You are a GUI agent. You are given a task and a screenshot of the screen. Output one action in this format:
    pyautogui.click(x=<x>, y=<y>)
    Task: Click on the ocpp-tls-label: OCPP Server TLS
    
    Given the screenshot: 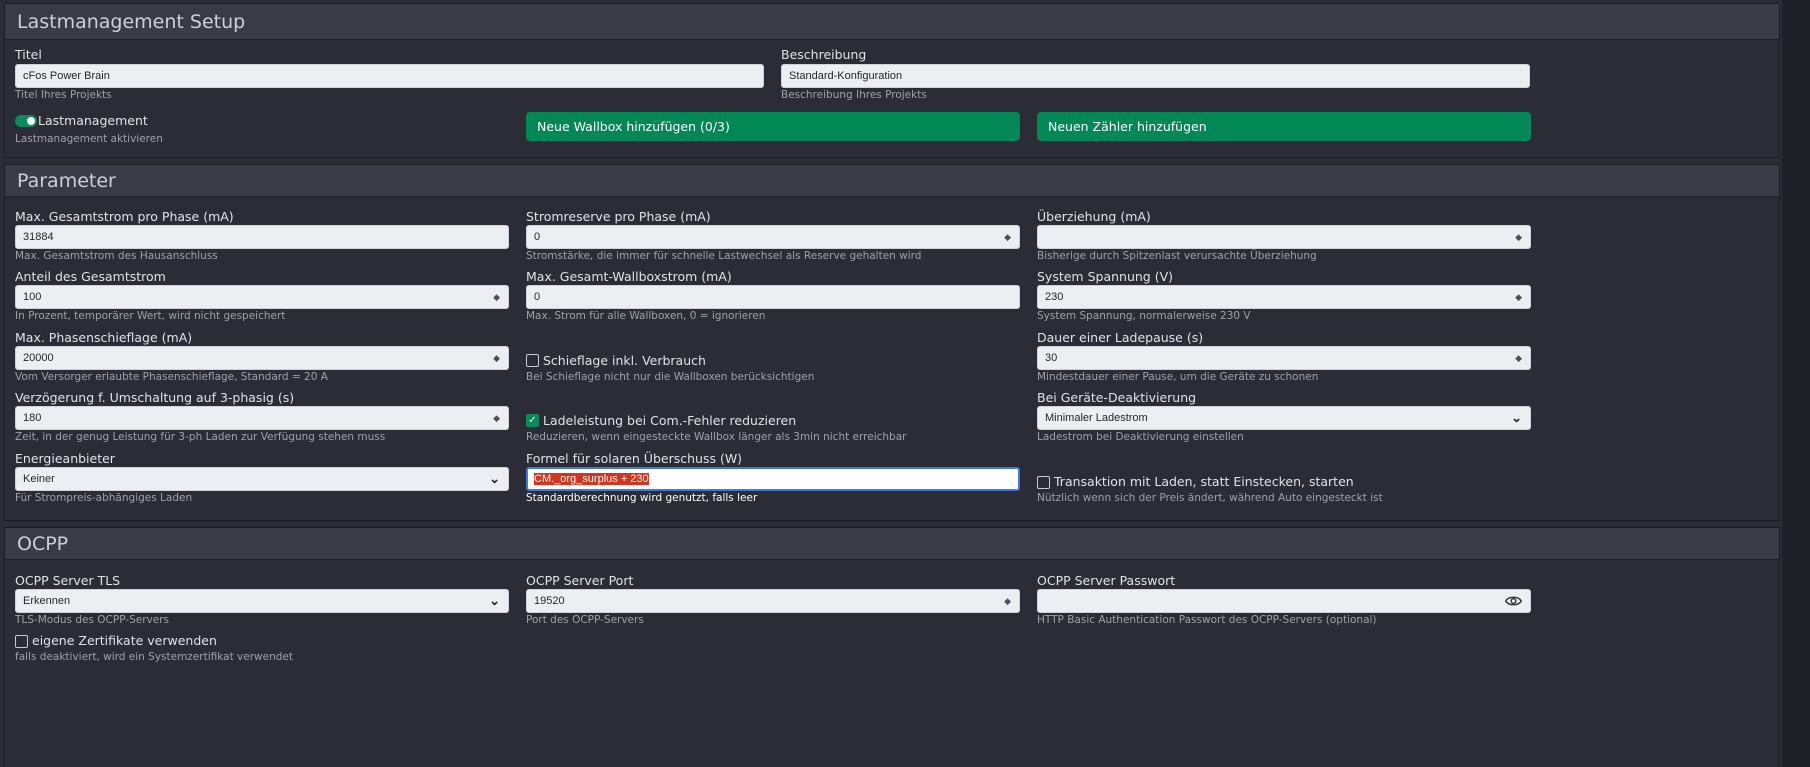 What is the action you would take?
    pyautogui.click(x=68, y=580)
    